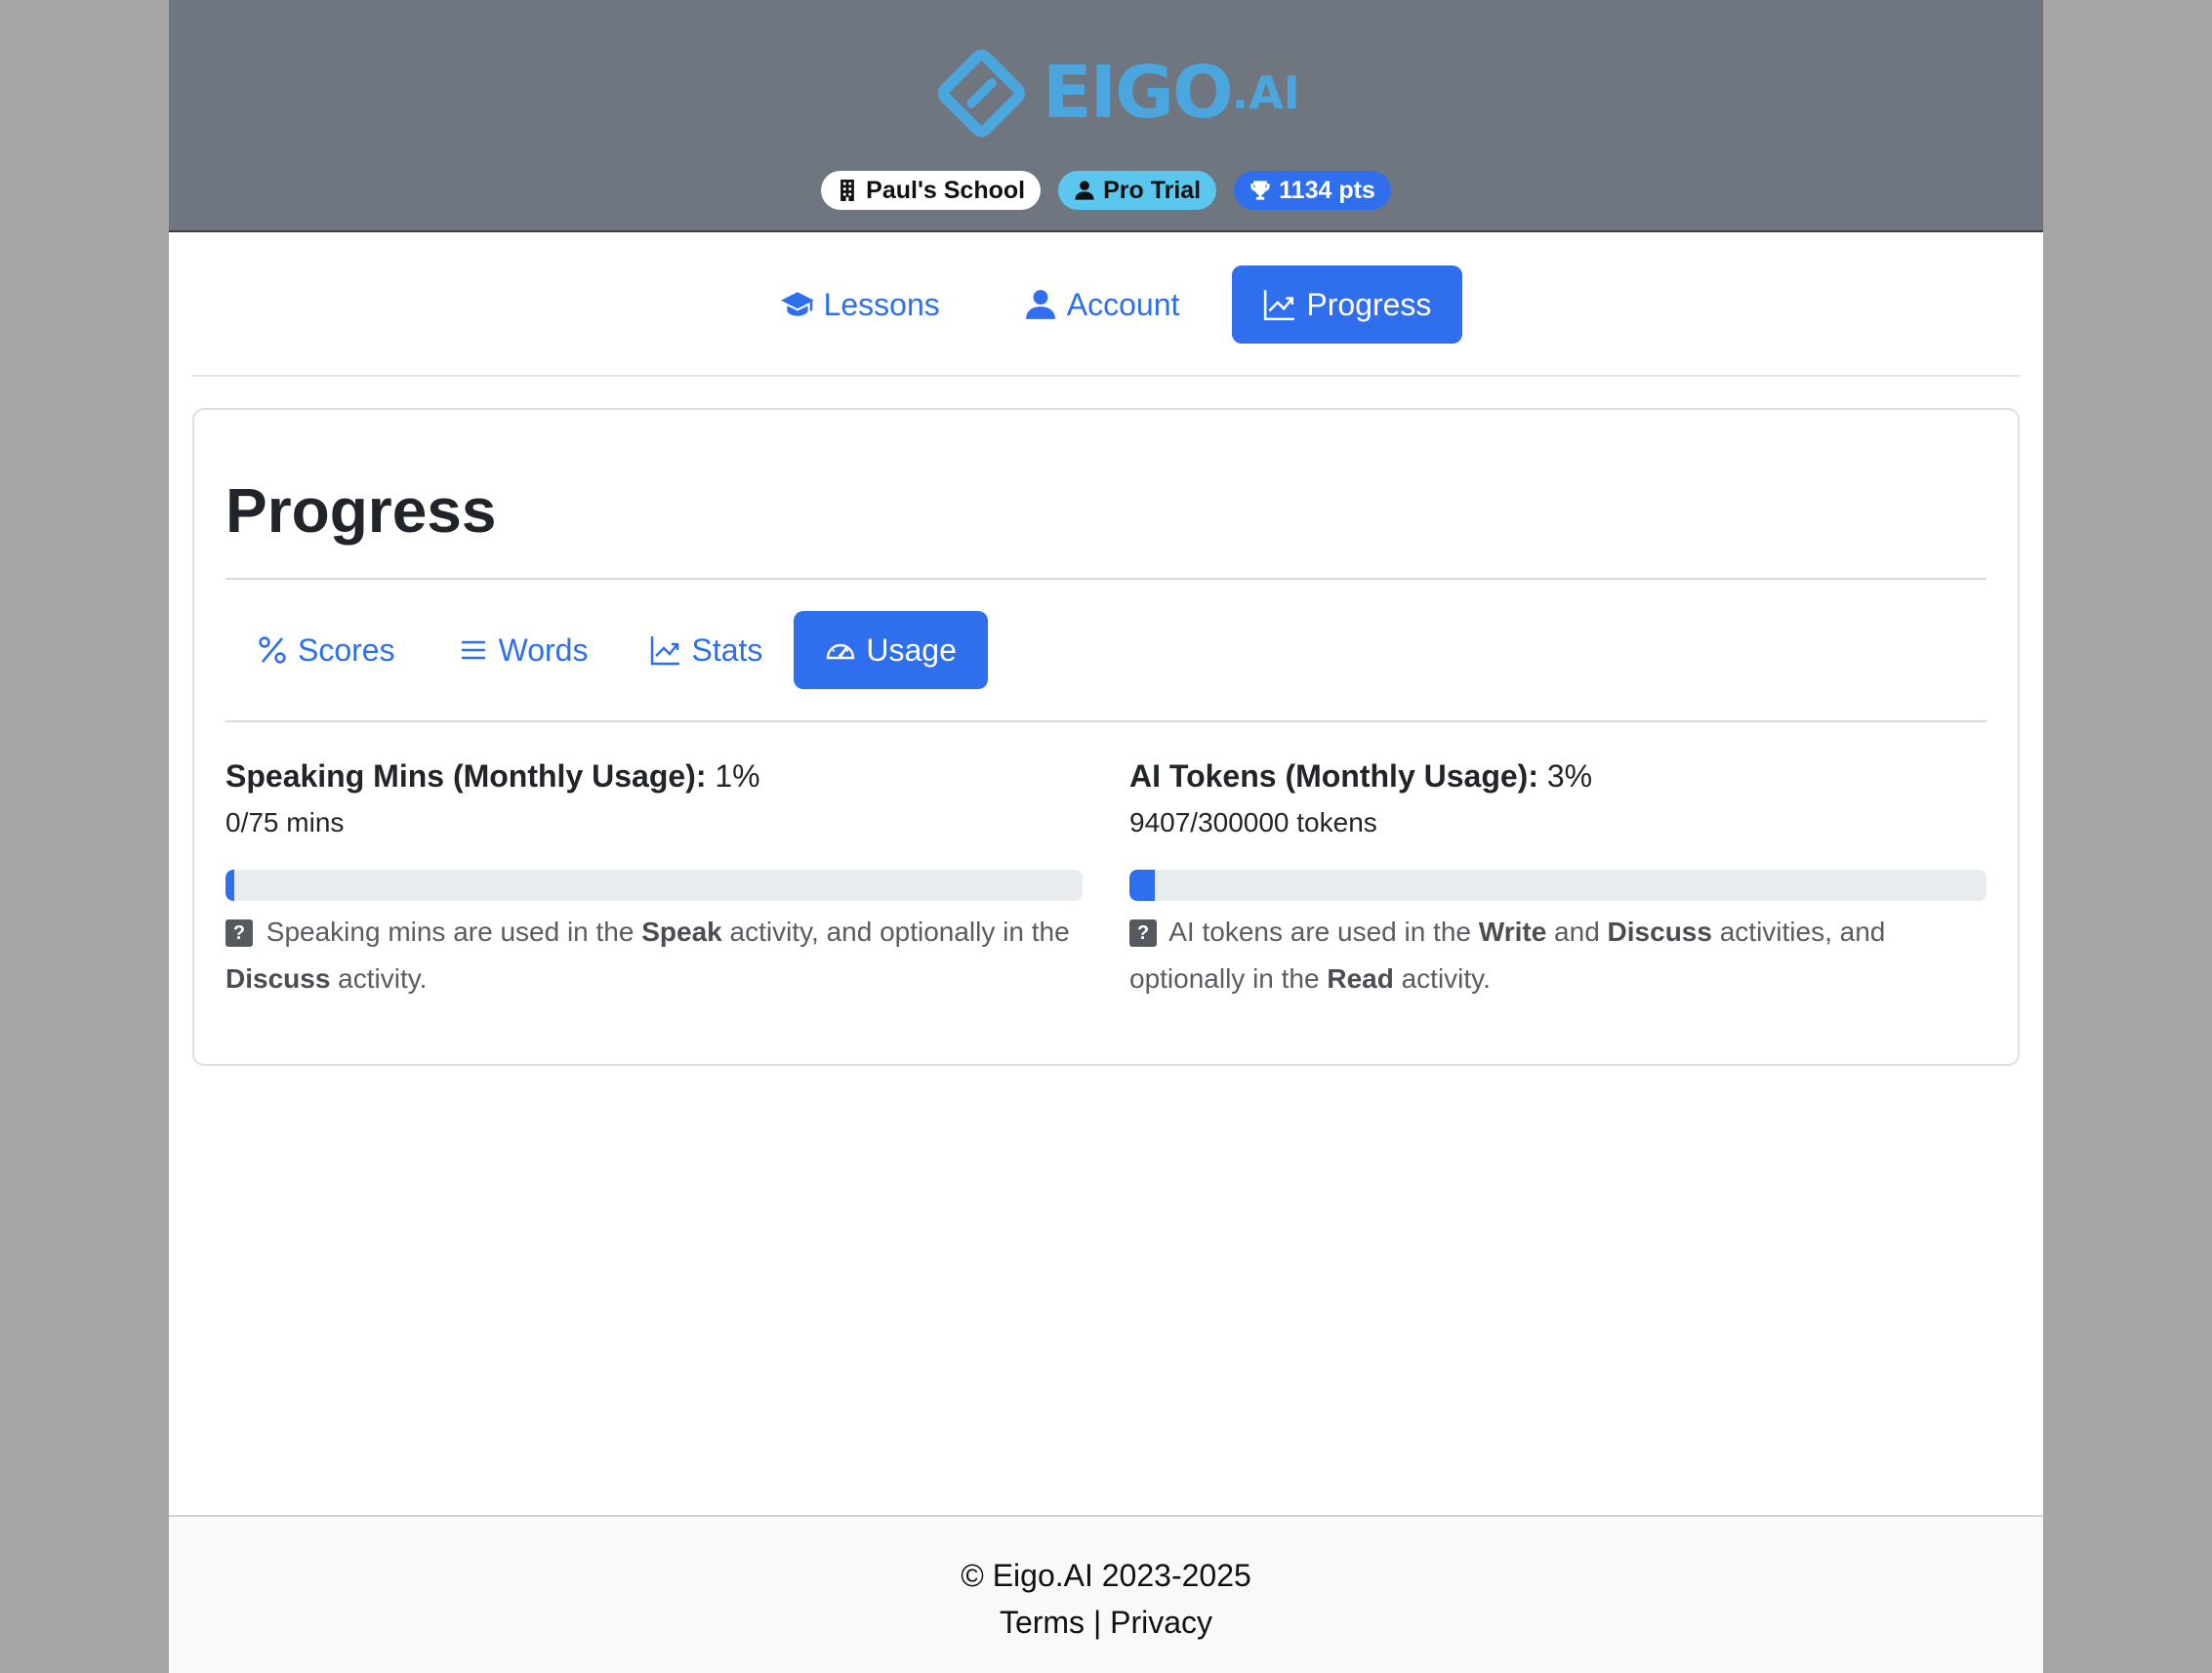 The height and width of the screenshot is (1673, 2212). I want to click on points-badge: 1134 pts, so click(1312, 190).